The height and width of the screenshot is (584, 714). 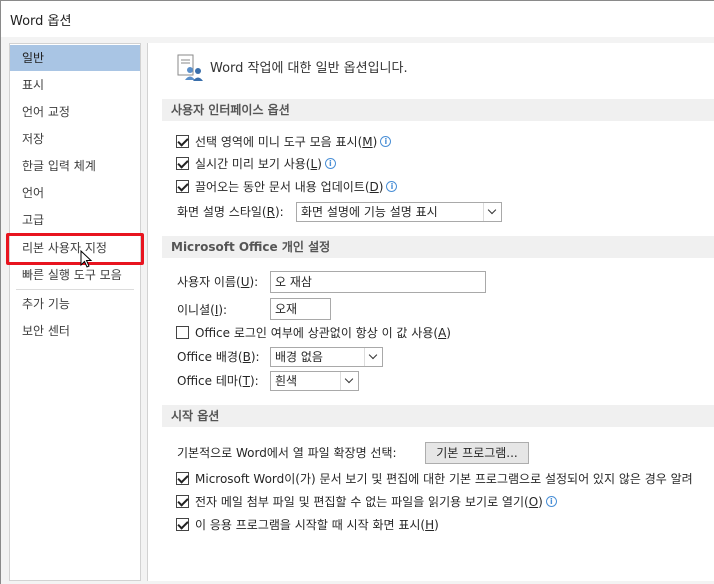 I want to click on always-use-values-label: Office 로그인 여부에 상관없이 항상 이 값 사용(, so click(x=317, y=333).